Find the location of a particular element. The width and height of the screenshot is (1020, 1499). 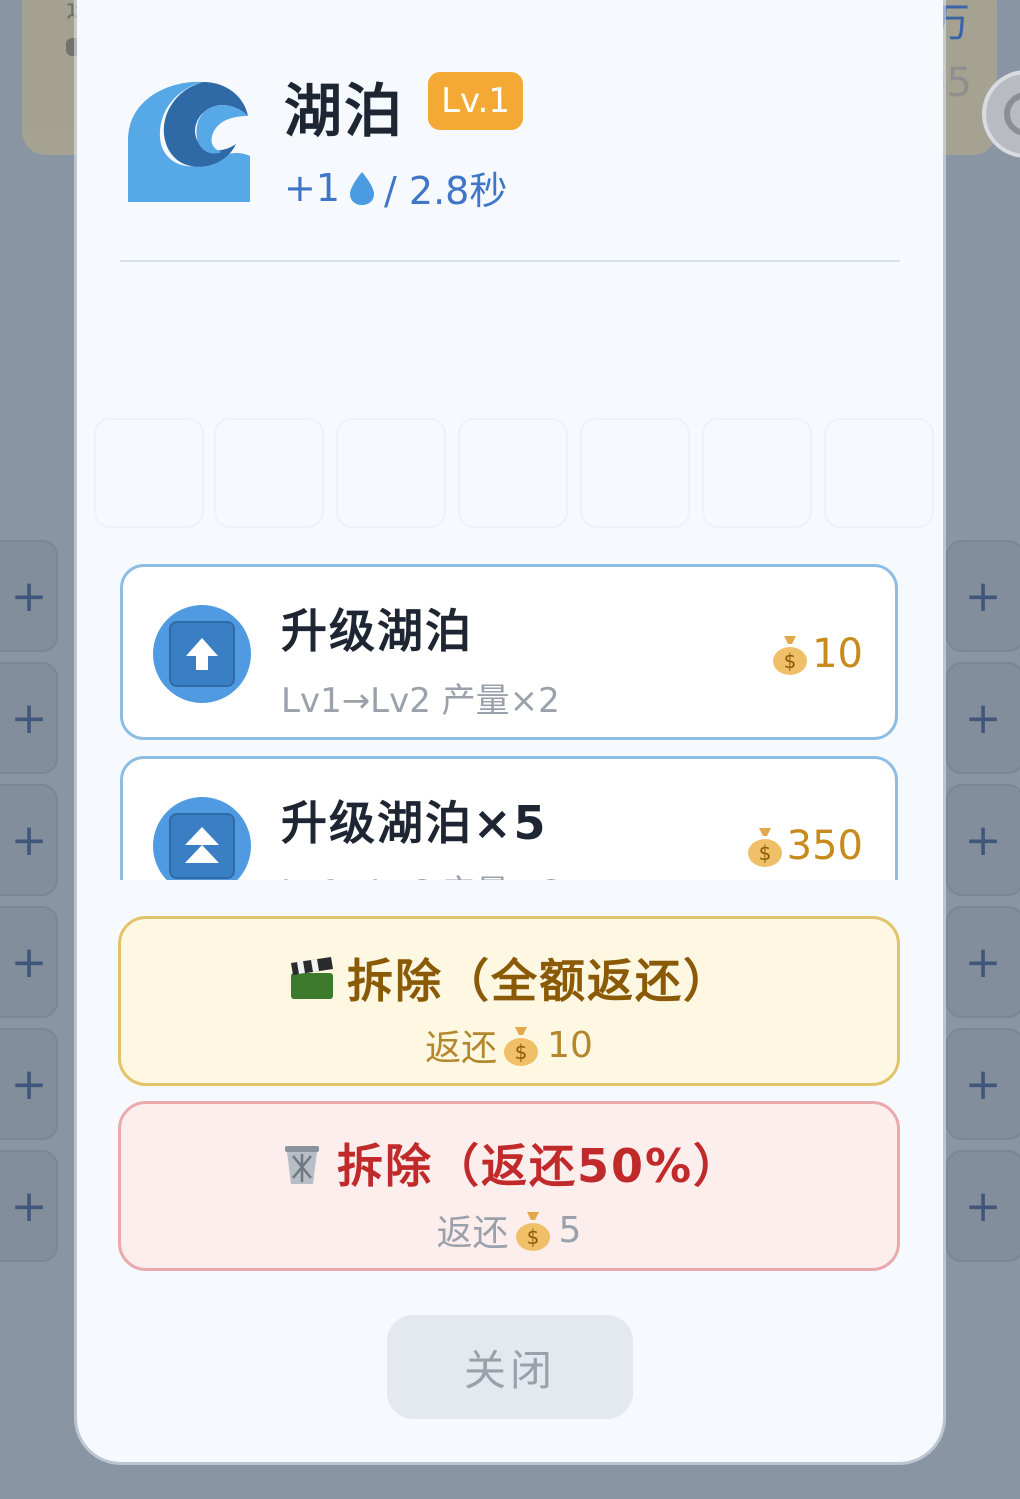

rate-interval: / 2.8秒 is located at coordinates (446, 191).